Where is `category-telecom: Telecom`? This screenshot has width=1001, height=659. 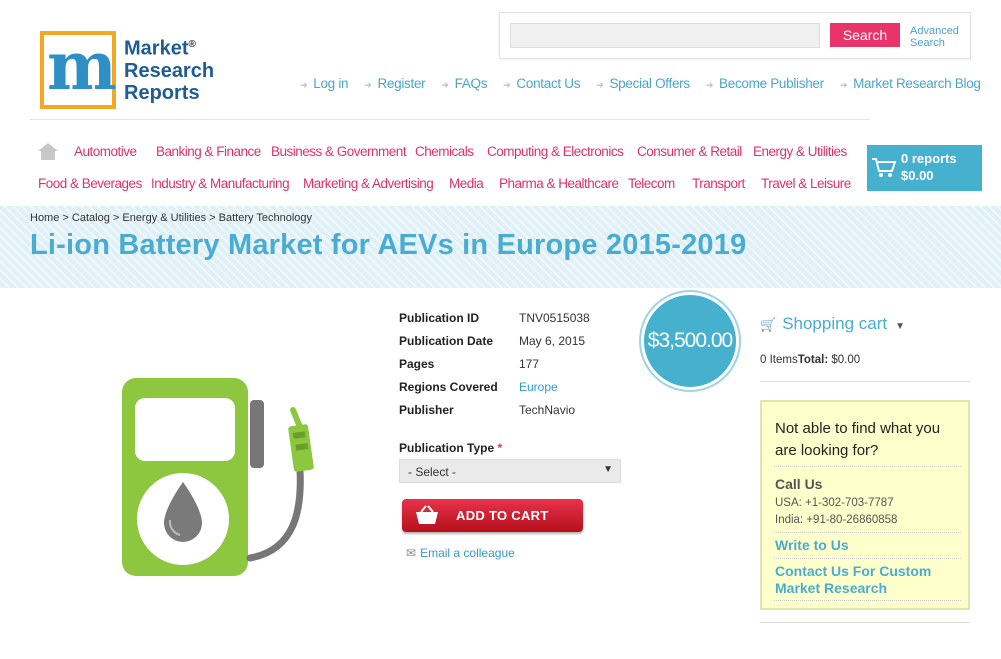 category-telecom: Telecom is located at coordinates (651, 183).